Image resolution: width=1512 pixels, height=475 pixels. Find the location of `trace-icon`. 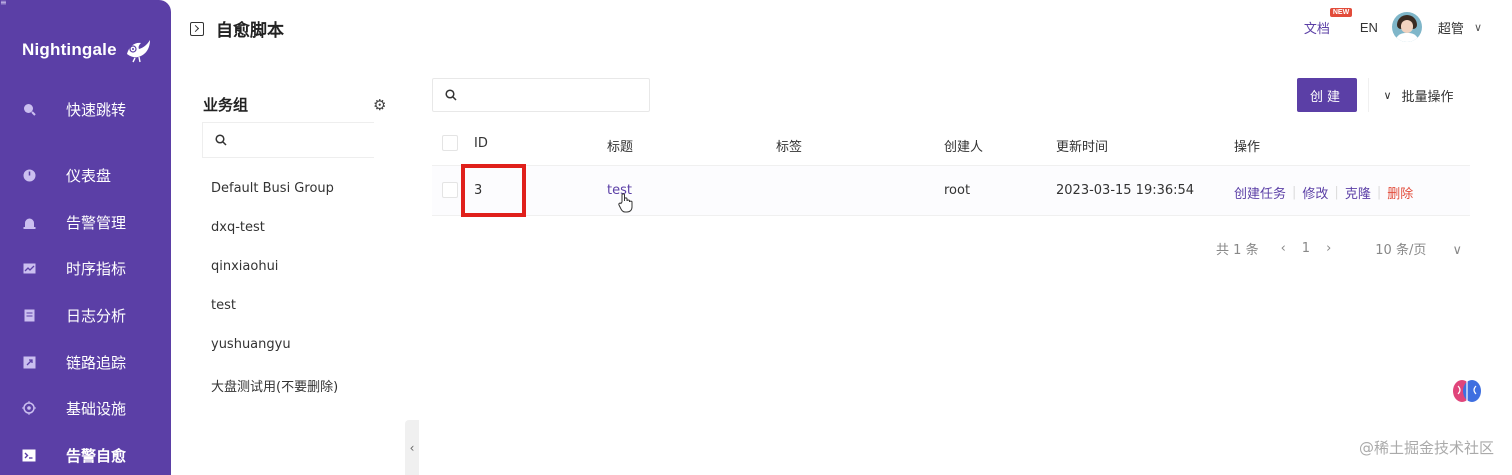

trace-icon is located at coordinates (29, 362).